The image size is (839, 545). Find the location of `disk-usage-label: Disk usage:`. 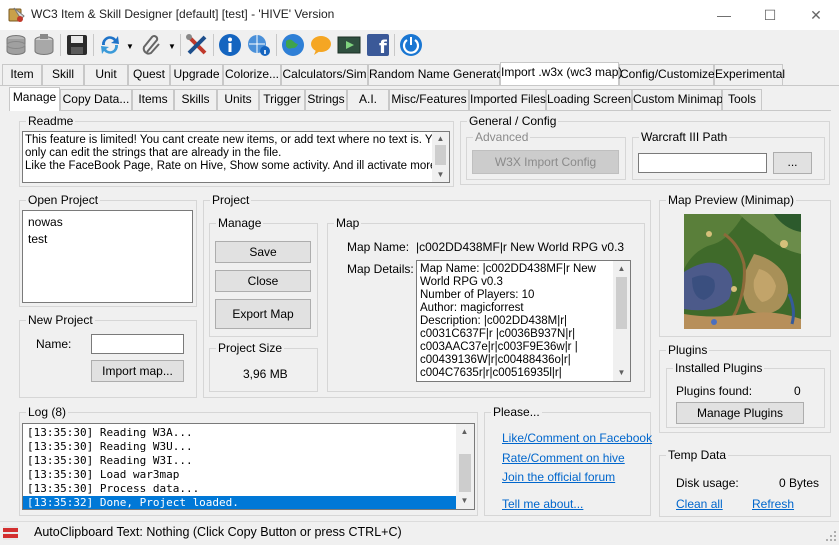

disk-usage-label: Disk usage: is located at coordinates (707, 483).